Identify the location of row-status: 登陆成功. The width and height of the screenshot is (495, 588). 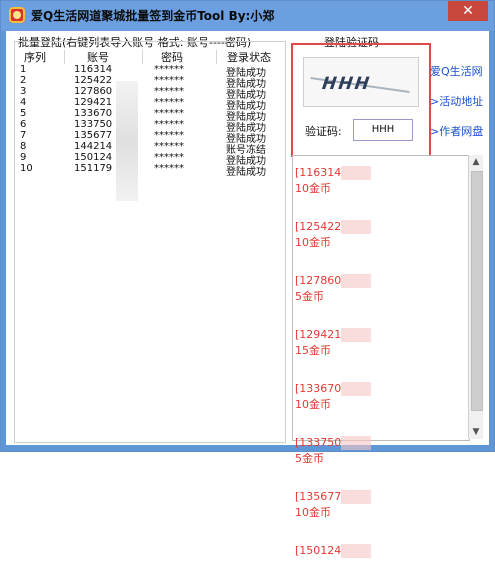
(246, 172).